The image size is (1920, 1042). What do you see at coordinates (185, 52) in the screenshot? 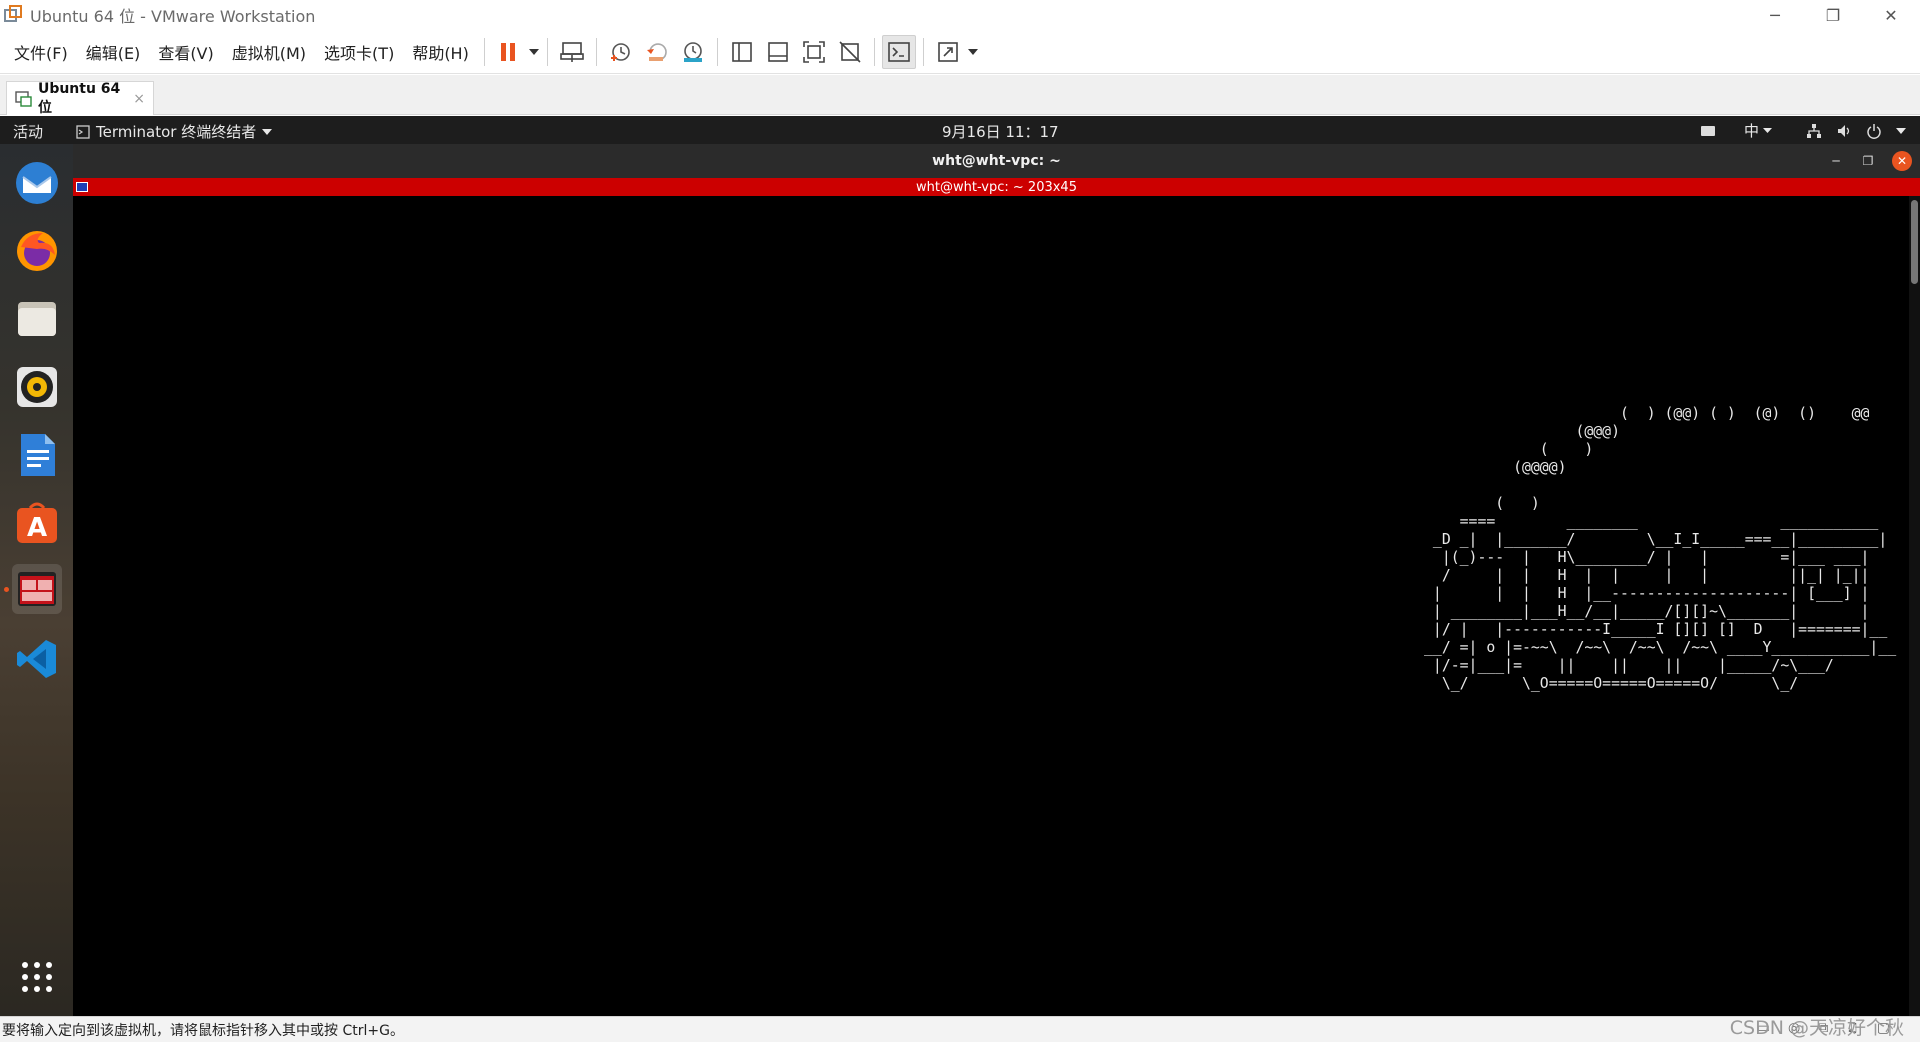
I see `menu-view: 查看(V)` at bounding box center [185, 52].